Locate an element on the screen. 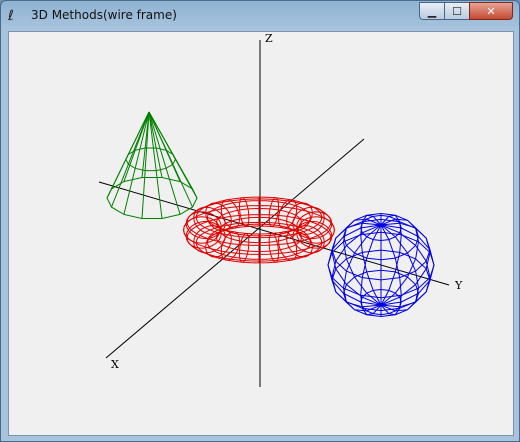 This screenshot has width=520, height=442. feather-icon: ℓ is located at coordinates (11, 16).